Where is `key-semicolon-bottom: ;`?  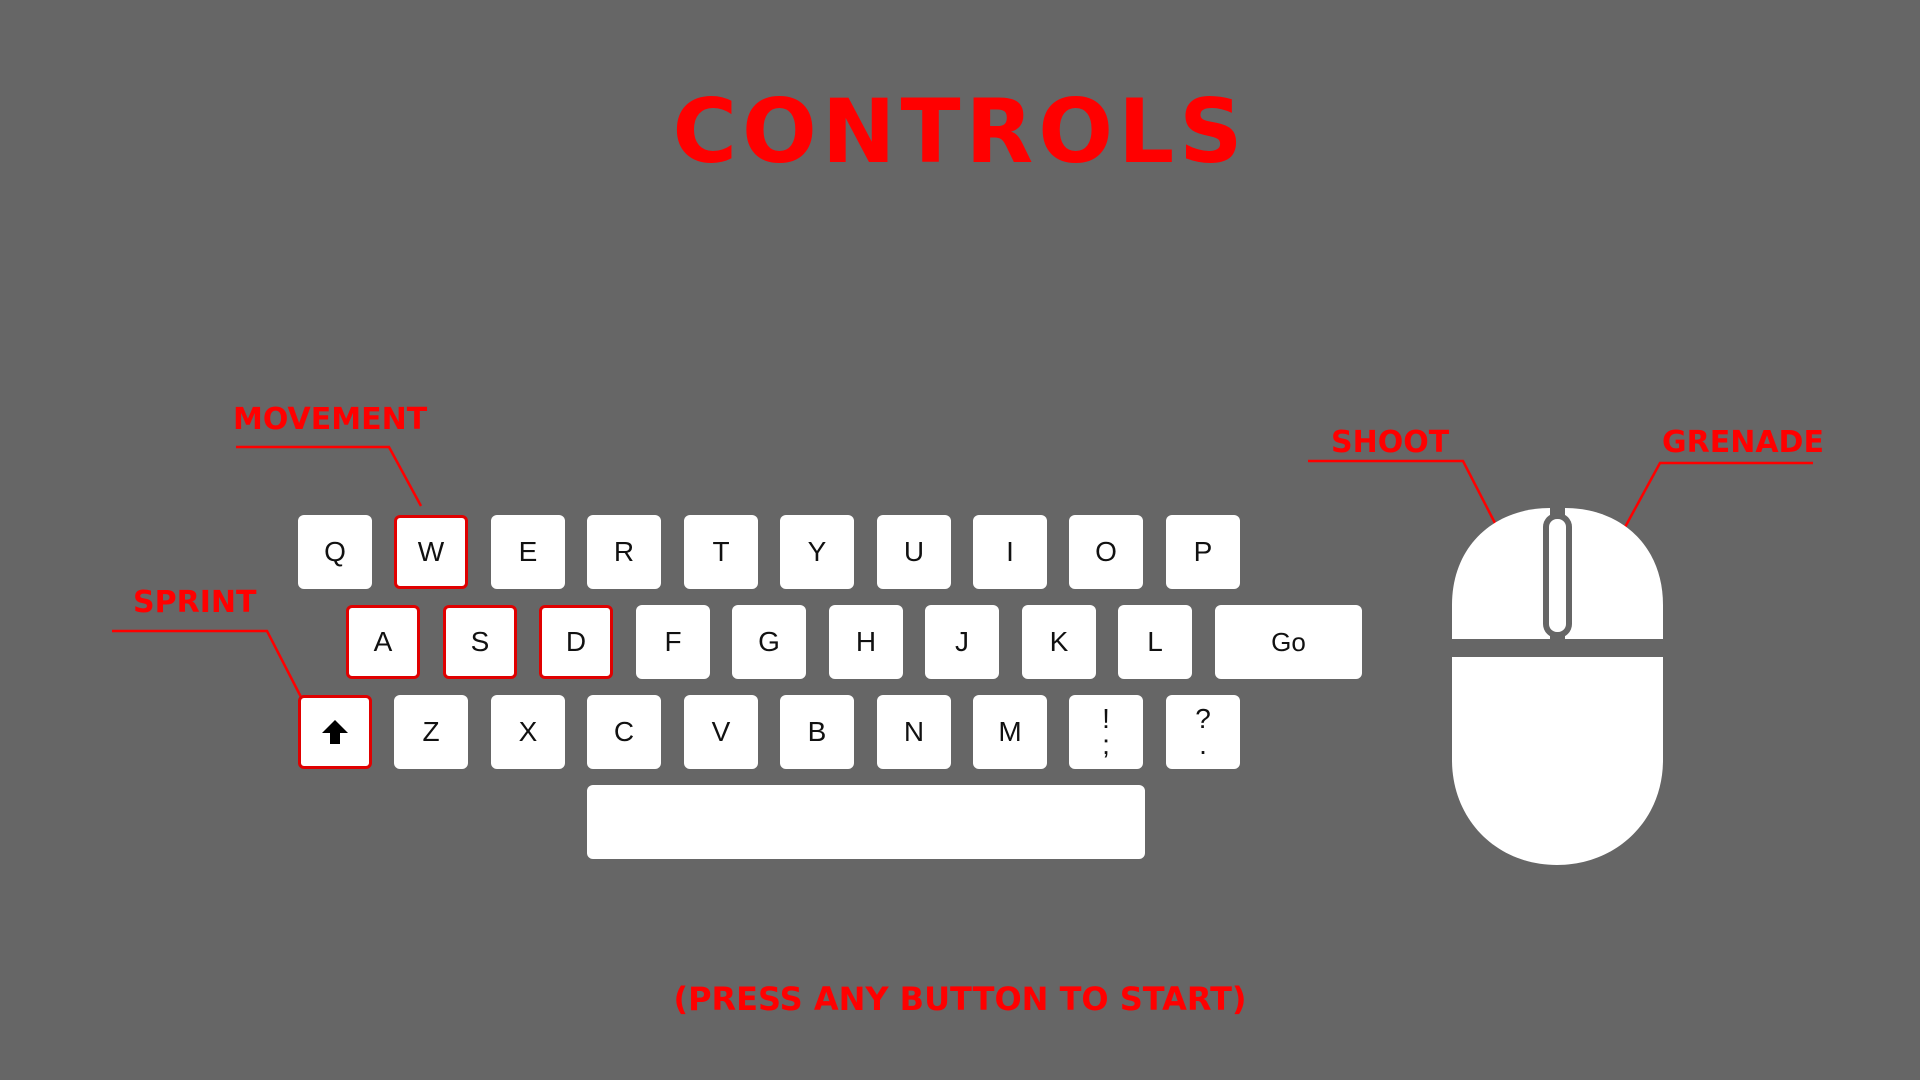 key-semicolon-bottom: ; is located at coordinates (1106, 744).